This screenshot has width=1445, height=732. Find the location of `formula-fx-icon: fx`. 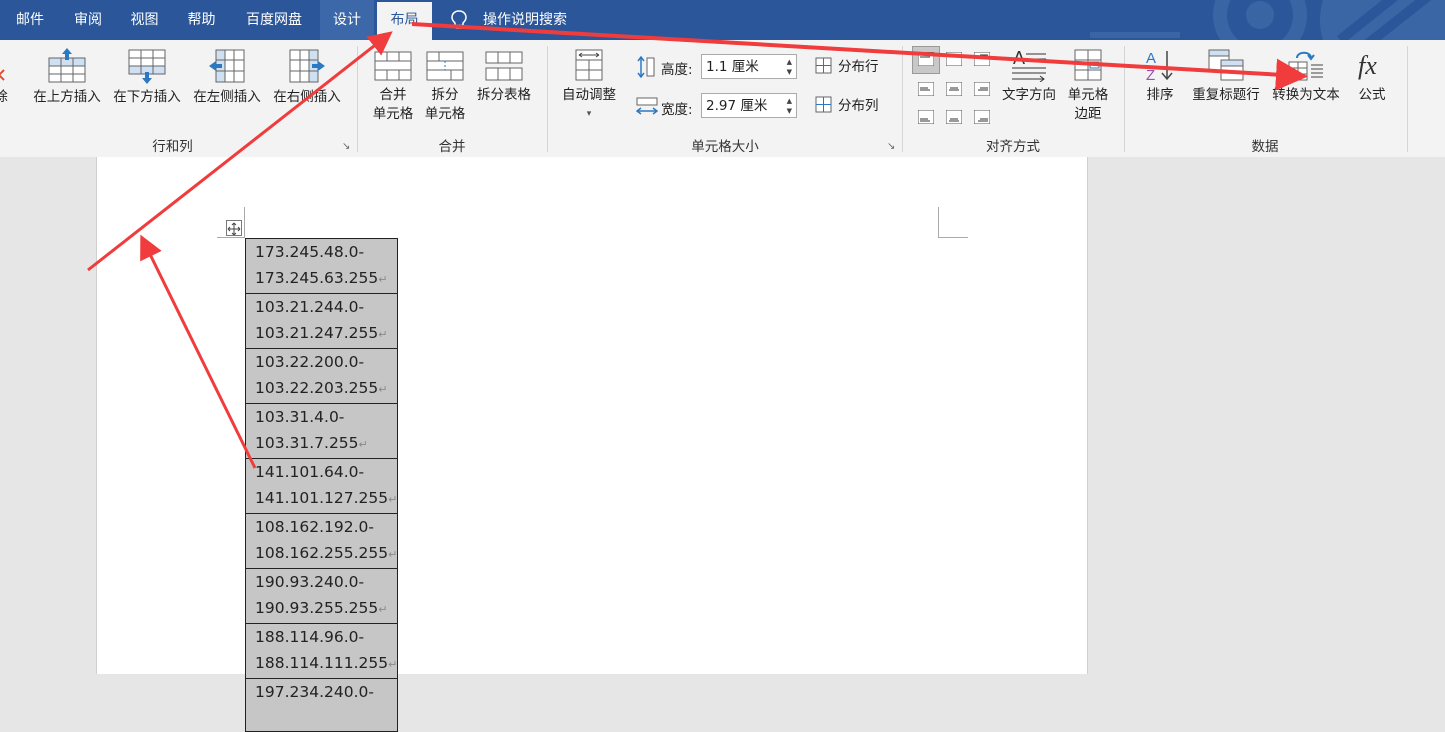

formula-fx-icon: fx is located at coordinates (1367, 65).